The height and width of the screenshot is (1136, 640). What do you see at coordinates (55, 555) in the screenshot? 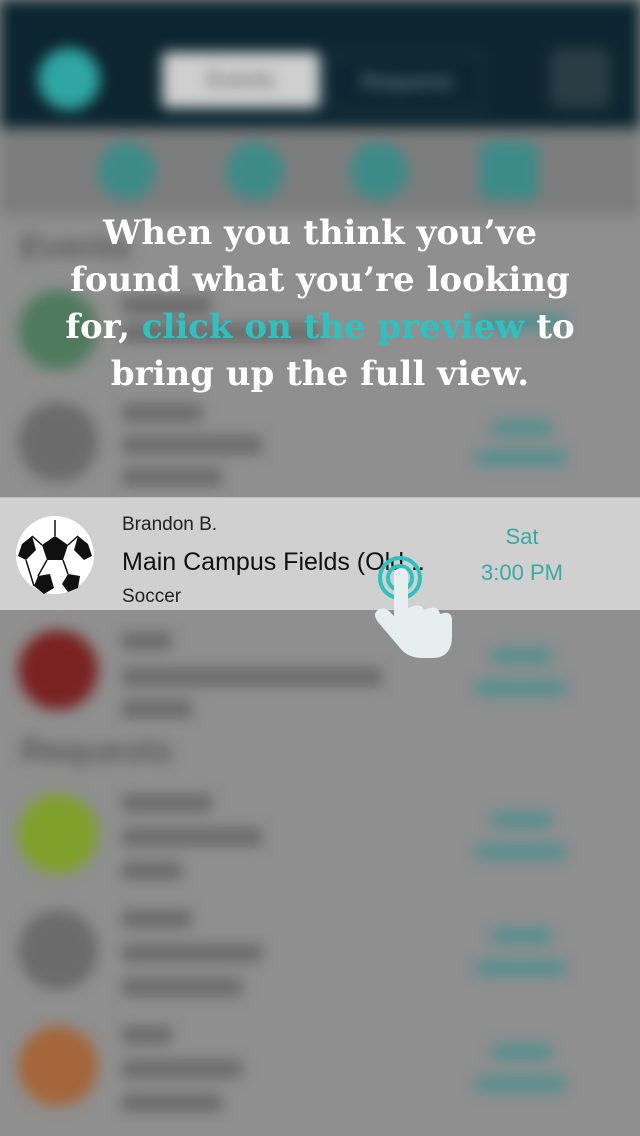
I see `soccer-ball-icon` at bounding box center [55, 555].